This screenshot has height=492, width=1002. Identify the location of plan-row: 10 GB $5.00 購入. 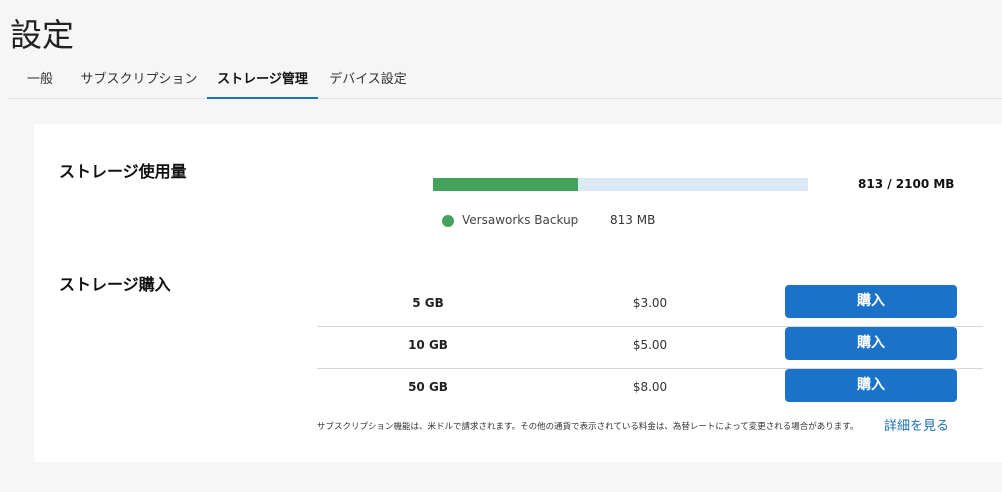
(650, 347).